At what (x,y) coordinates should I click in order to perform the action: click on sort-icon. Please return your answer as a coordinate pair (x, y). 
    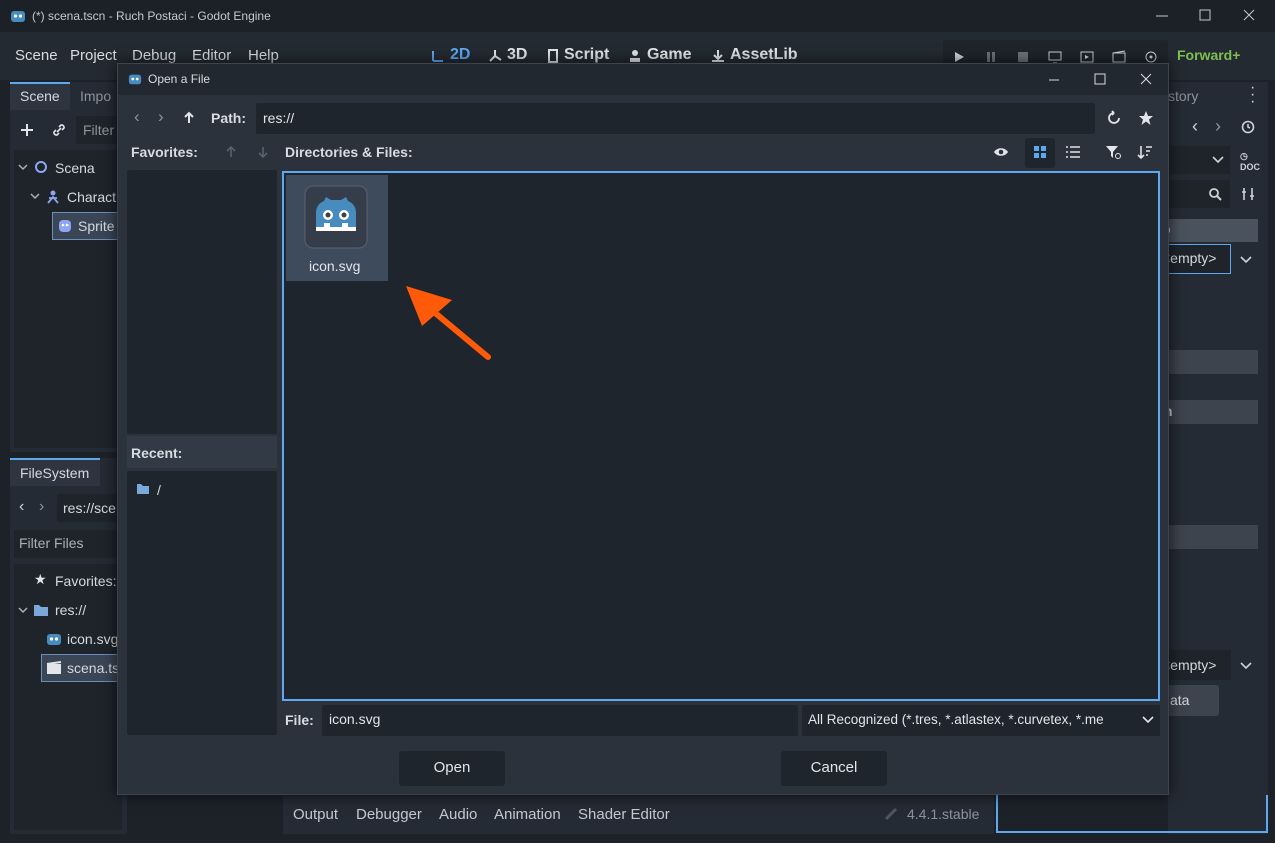
    Looking at the image, I should click on (1145, 152).